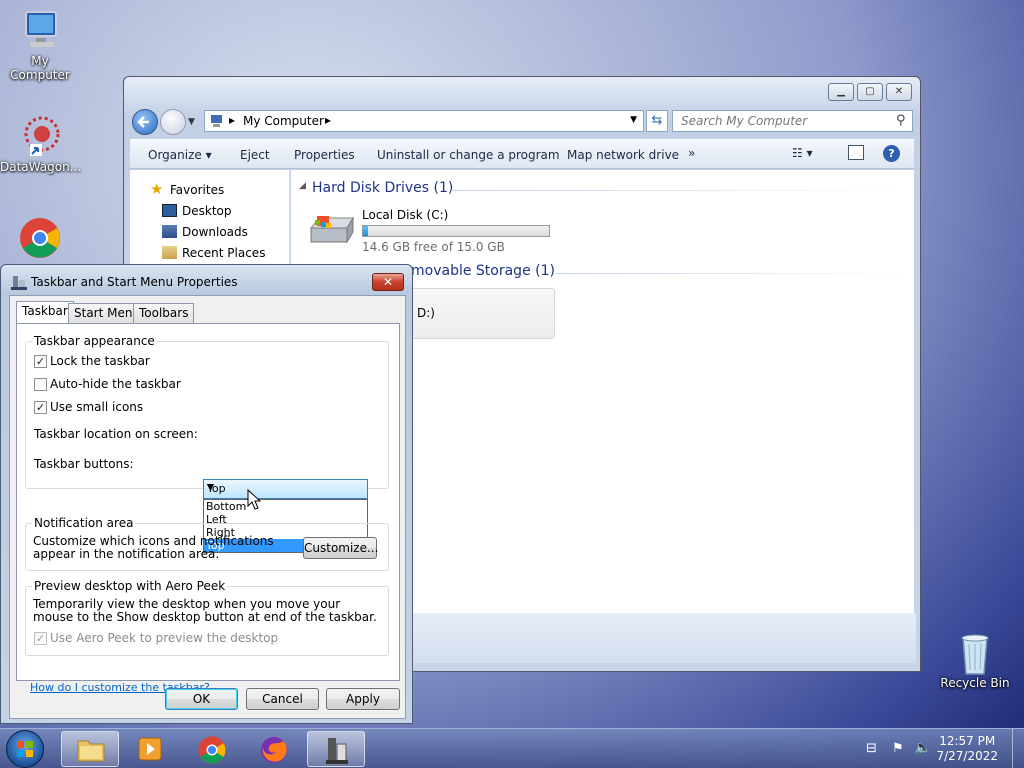 The width and height of the screenshot is (1024, 768). Describe the element at coordinates (207, 211) in the screenshot. I see `nav-label: Desktop` at that location.